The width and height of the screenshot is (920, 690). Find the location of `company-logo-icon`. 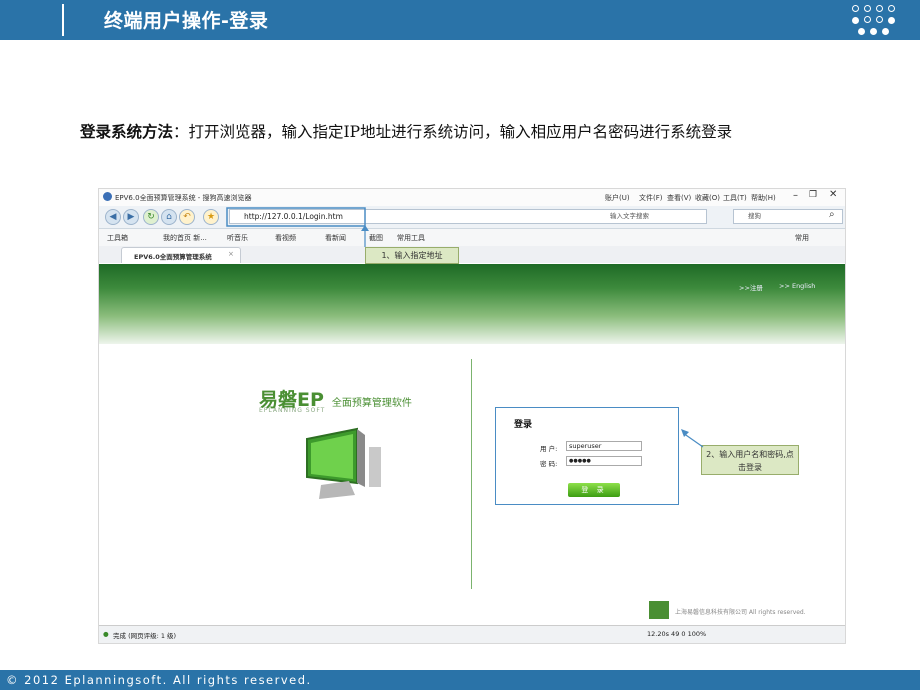

company-logo-icon is located at coordinates (659, 610).